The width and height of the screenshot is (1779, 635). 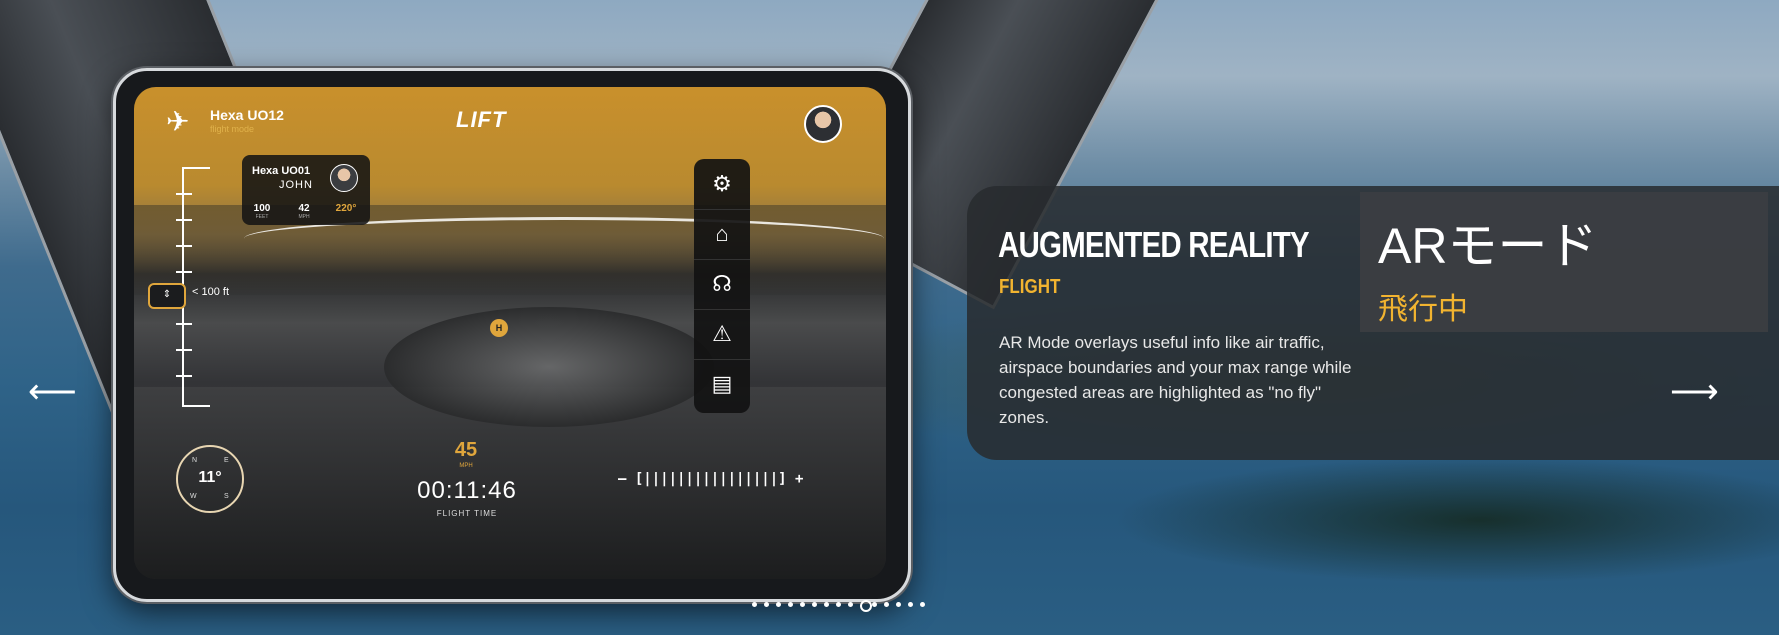 What do you see at coordinates (722, 234) in the screenshot?
I see `home-icon: ⌂` at bounding box center [722, 234].